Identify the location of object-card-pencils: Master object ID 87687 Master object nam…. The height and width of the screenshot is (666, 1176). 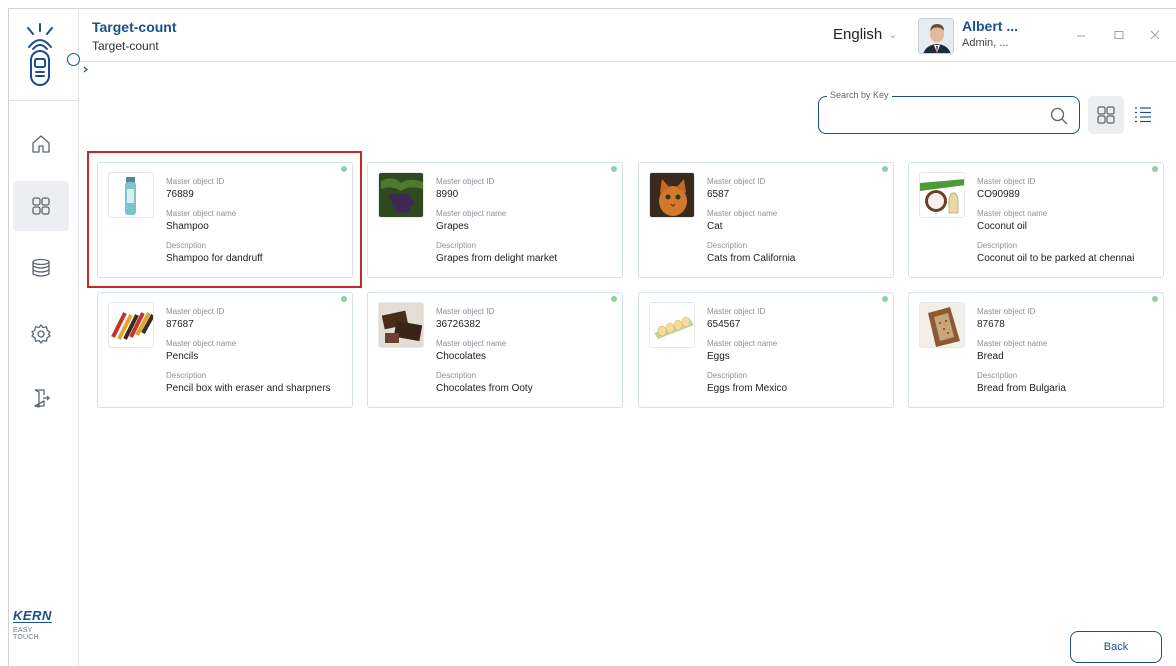
(225, 350).